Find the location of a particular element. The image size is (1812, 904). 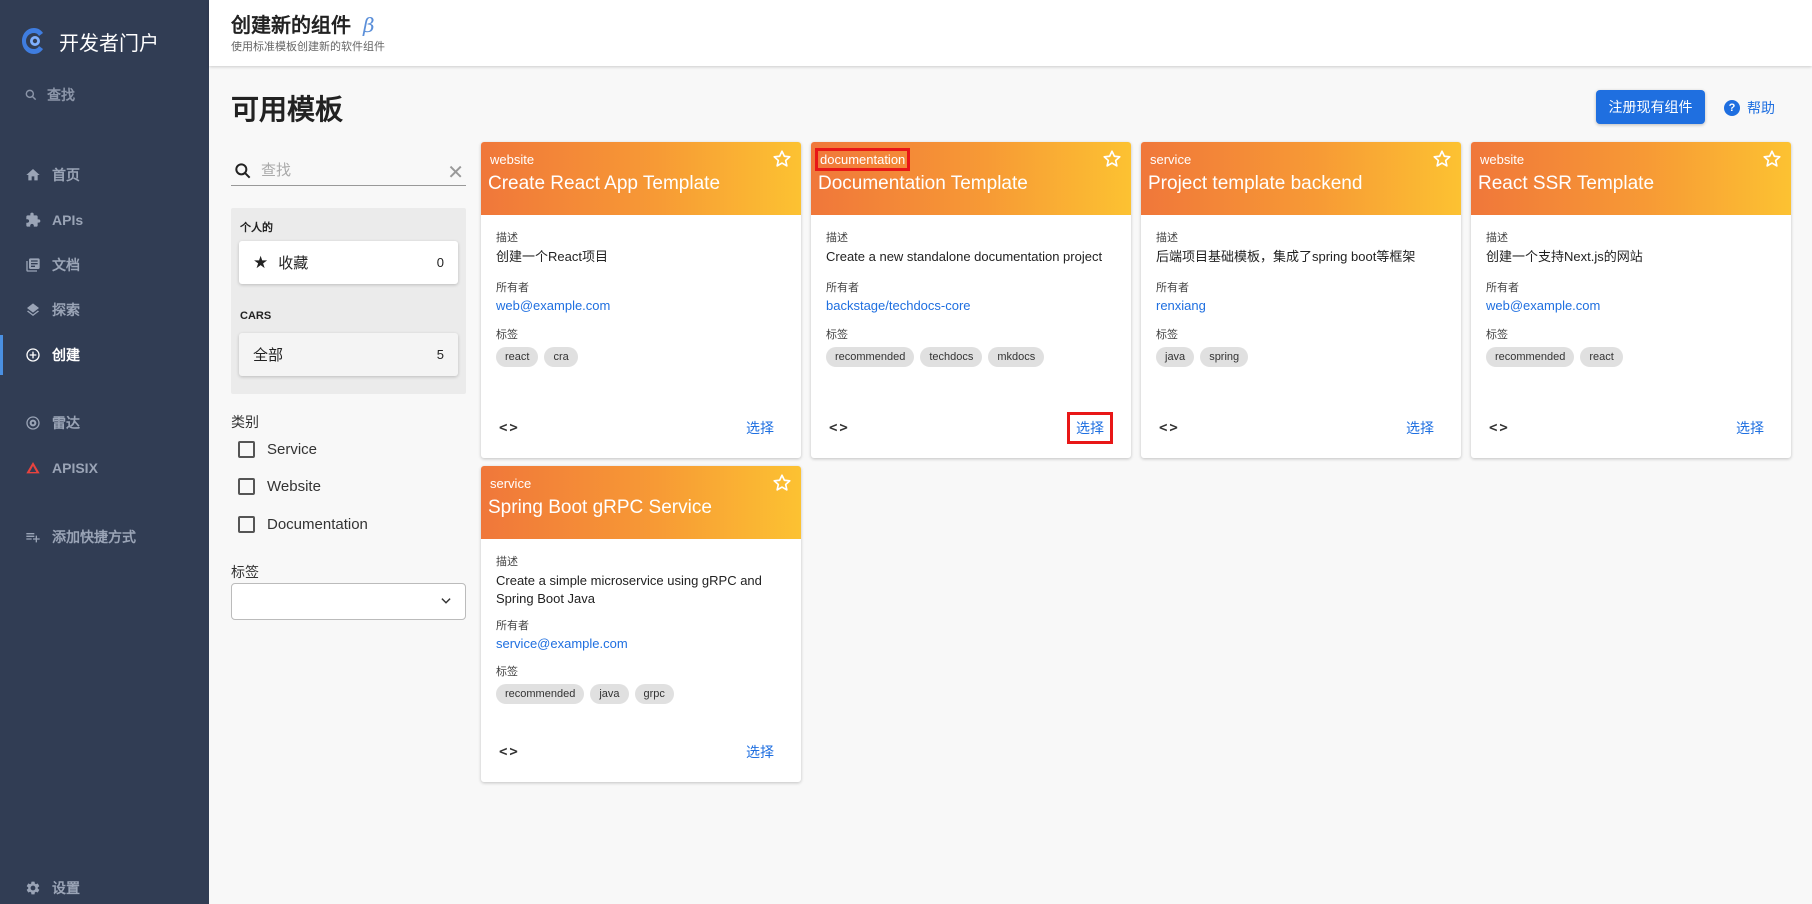

sidebar-search: 查找 is located at coordinates (49, 95).